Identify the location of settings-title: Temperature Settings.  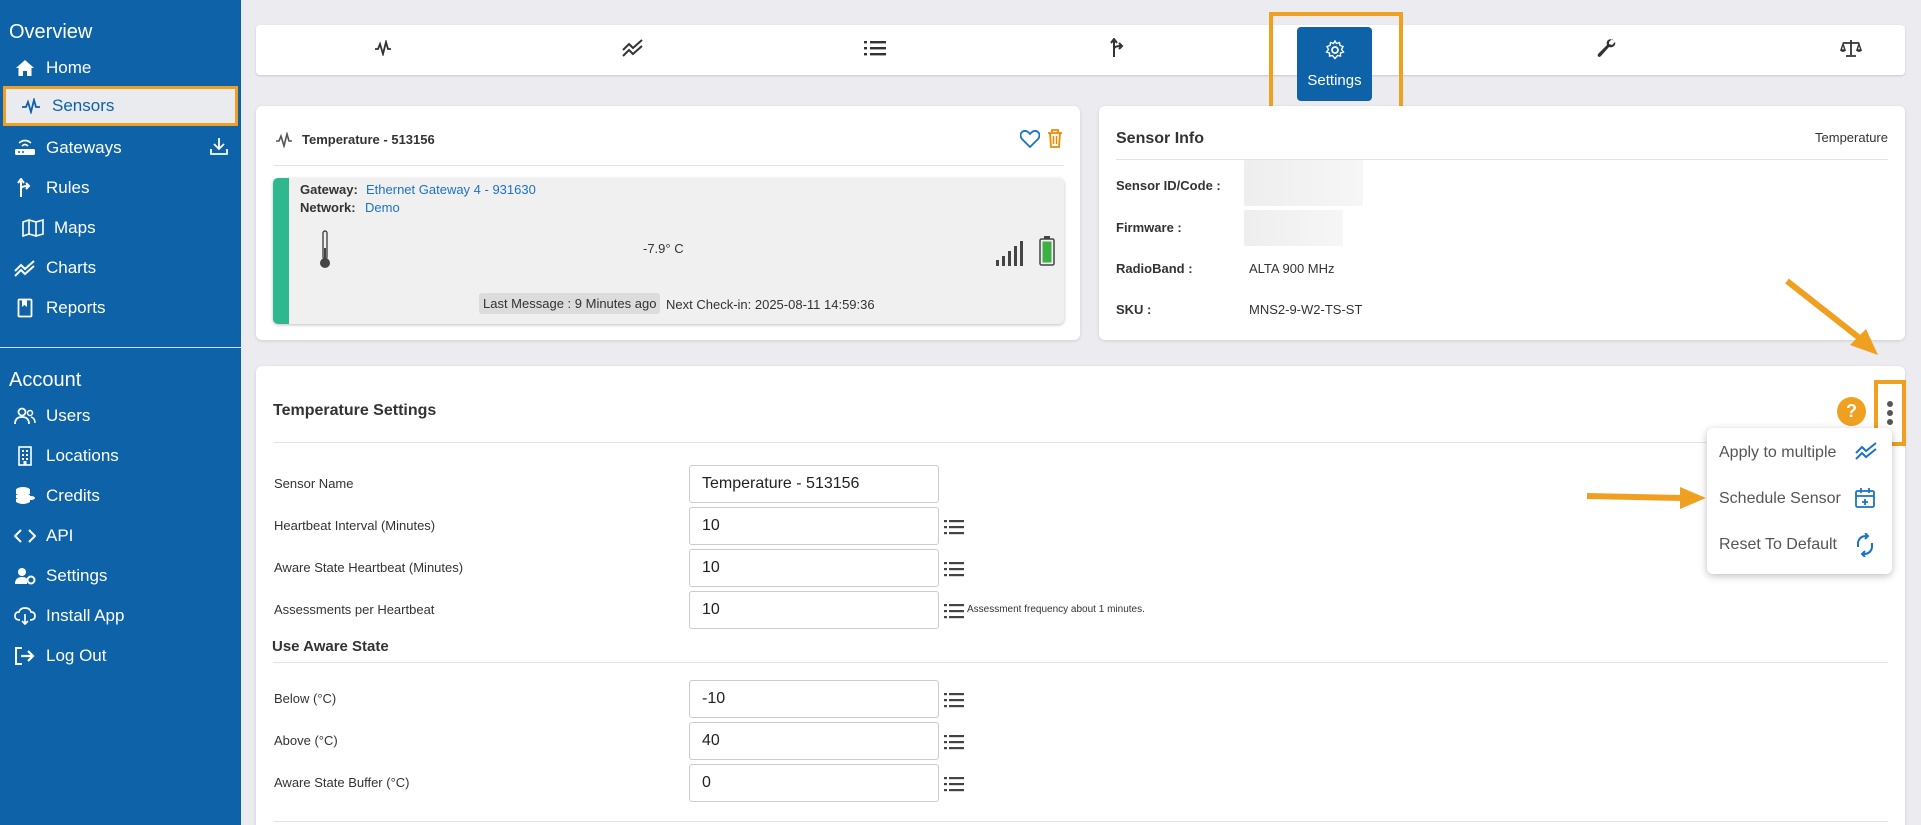
(355, 410).